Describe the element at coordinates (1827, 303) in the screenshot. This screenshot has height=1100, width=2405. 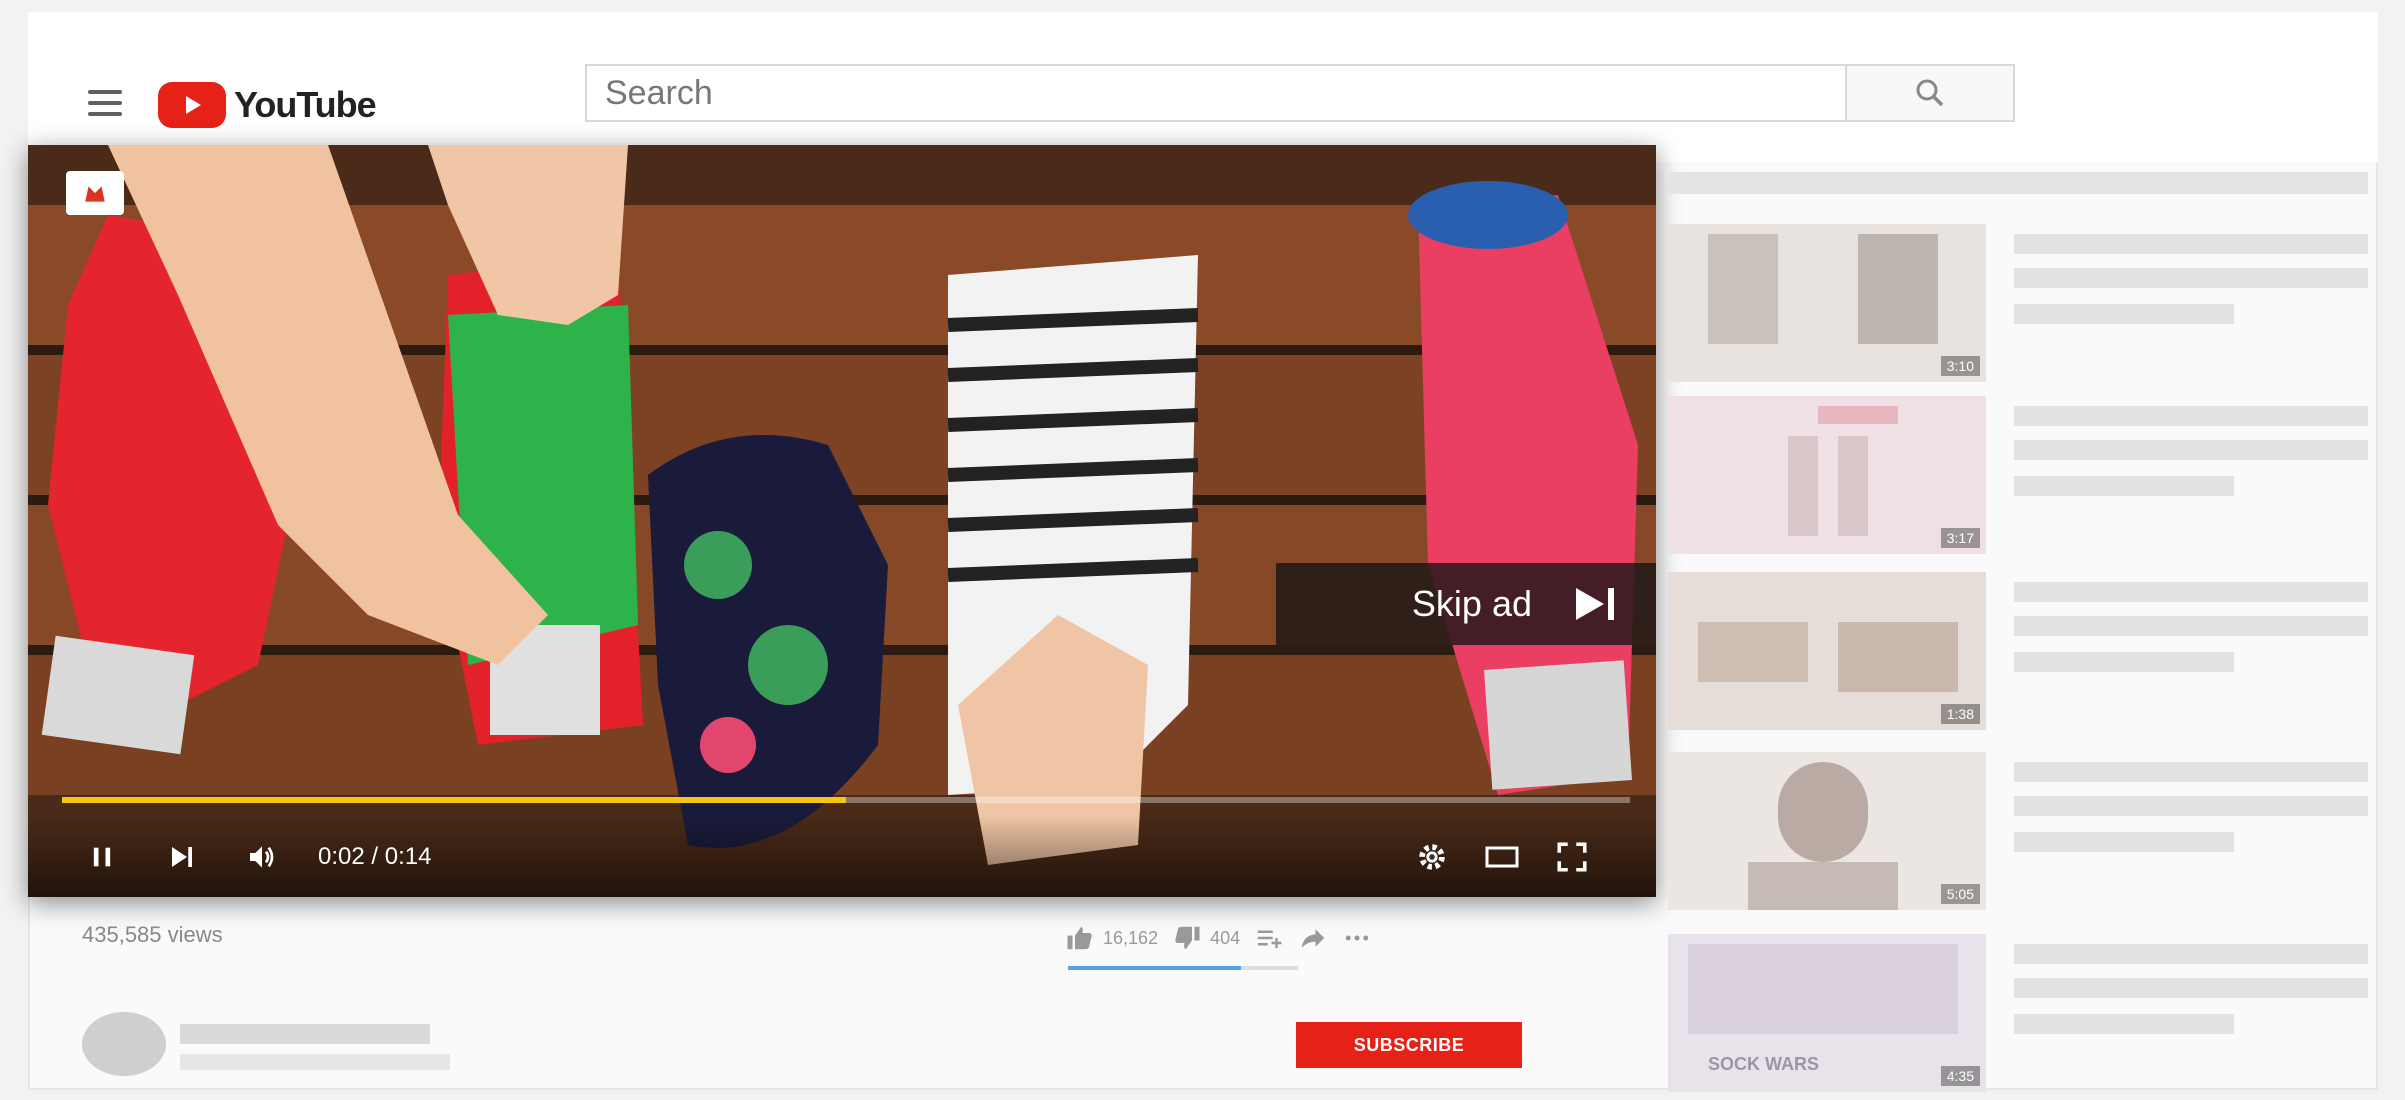
I see `video-thumbnail: 3:10` at that location.